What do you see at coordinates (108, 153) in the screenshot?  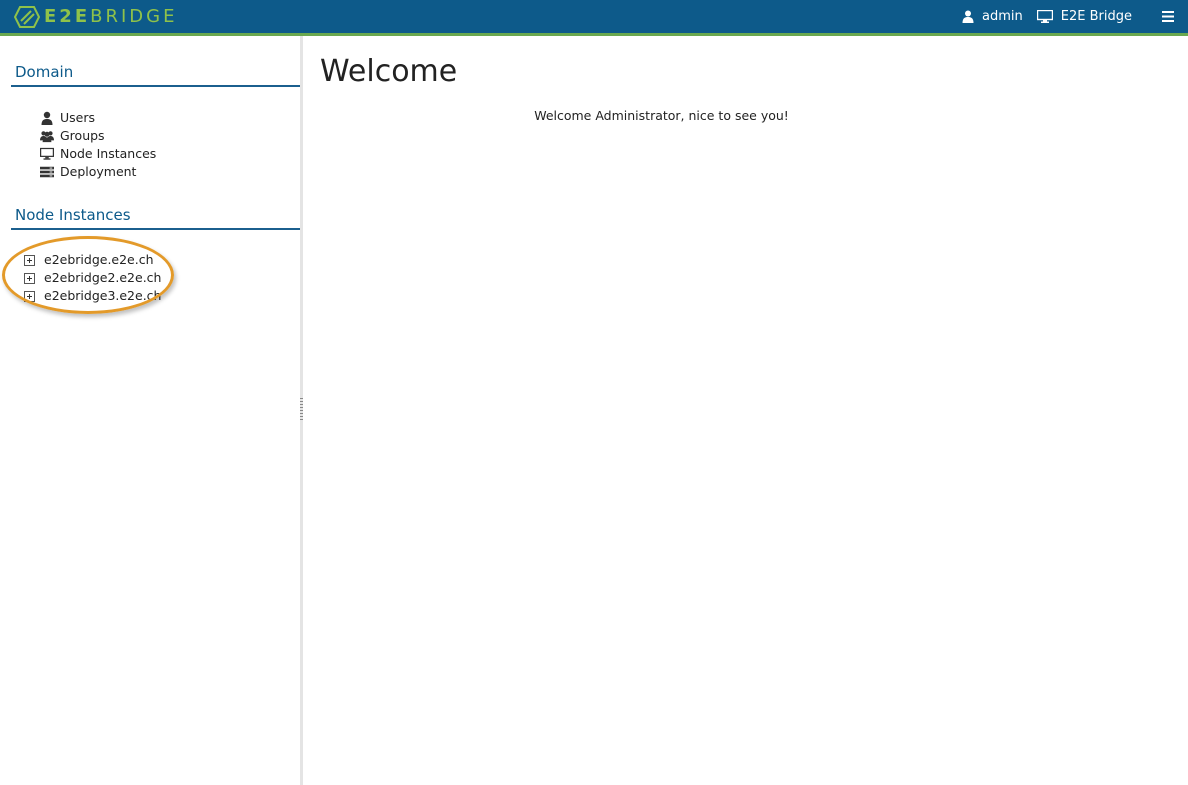 I see `sidebar-item-label: Node Instances` at bounding box center [108, 153].